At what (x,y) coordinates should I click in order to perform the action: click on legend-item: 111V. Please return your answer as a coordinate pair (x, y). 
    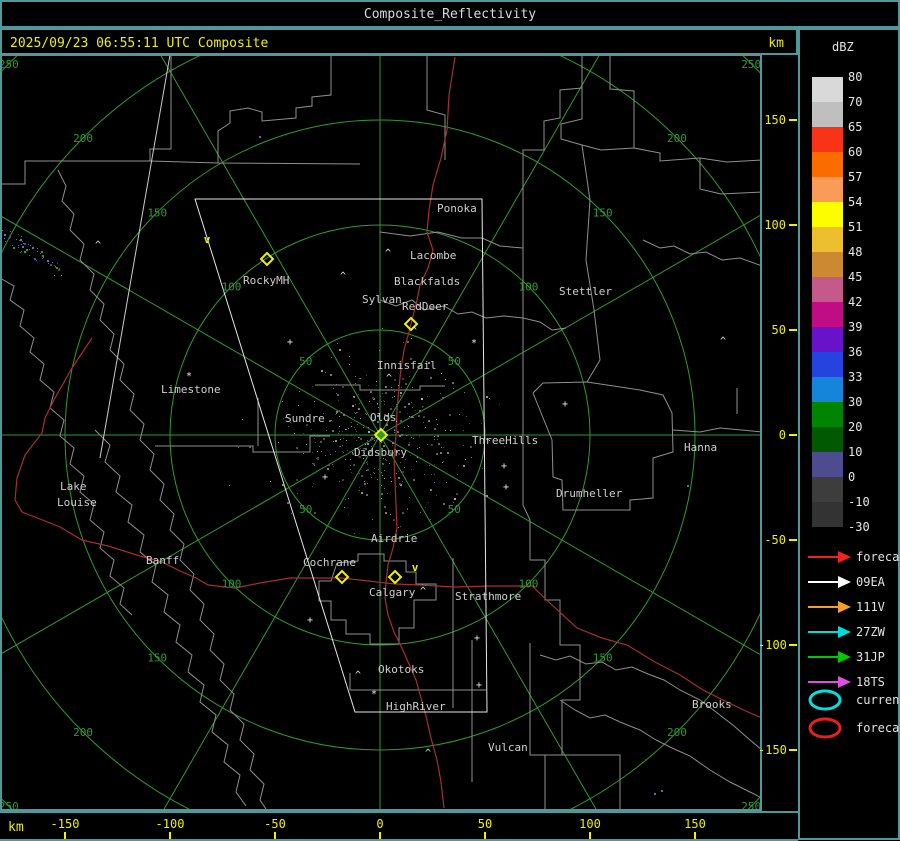
    Looking at the image, I should click on (845, 608).